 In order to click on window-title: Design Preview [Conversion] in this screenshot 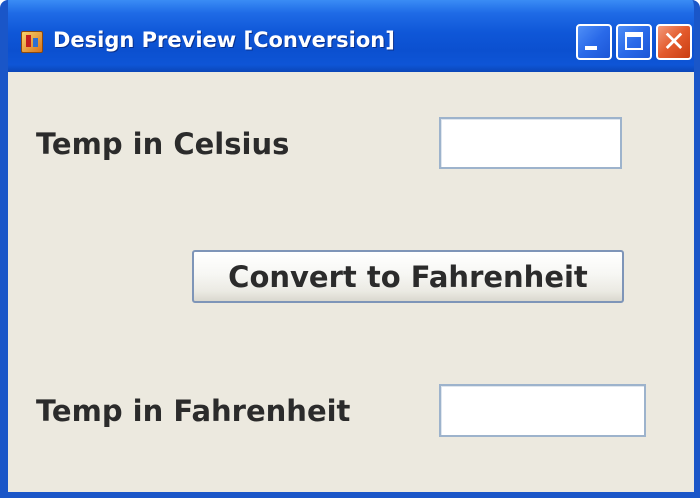, I will do `click(224, 40)`.